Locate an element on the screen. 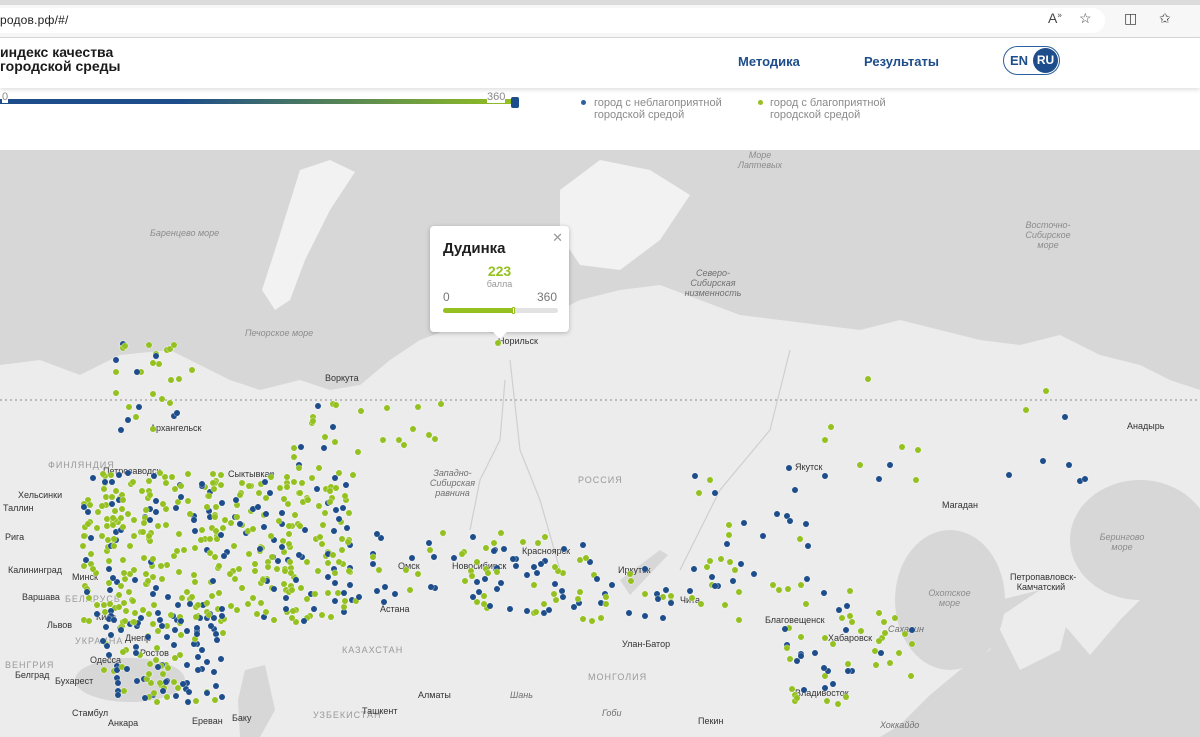  nav-methodology: Методика is located at coordinates (769, 61).